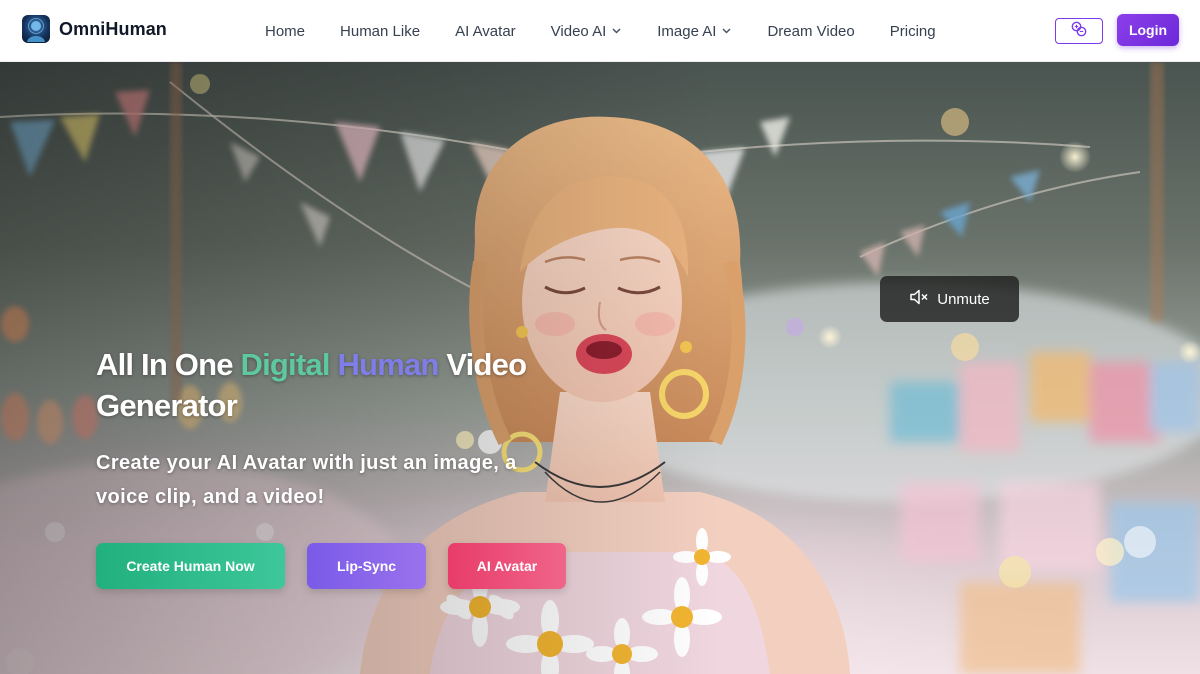  I want to click on hero-headline: All In One Digital Human Video Generator, so click(336, 385).